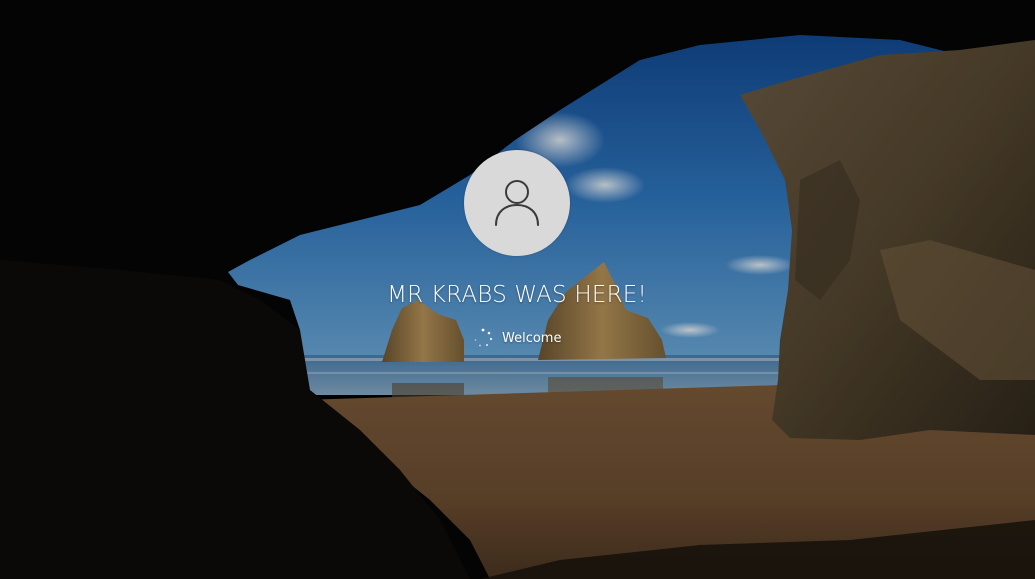 The width and height of the screenshot is (1035, 579). What do you see at coordinates (483, 337) in the screenshot?
I see `loading-spinner-icon` at bounding box center [483, 337].